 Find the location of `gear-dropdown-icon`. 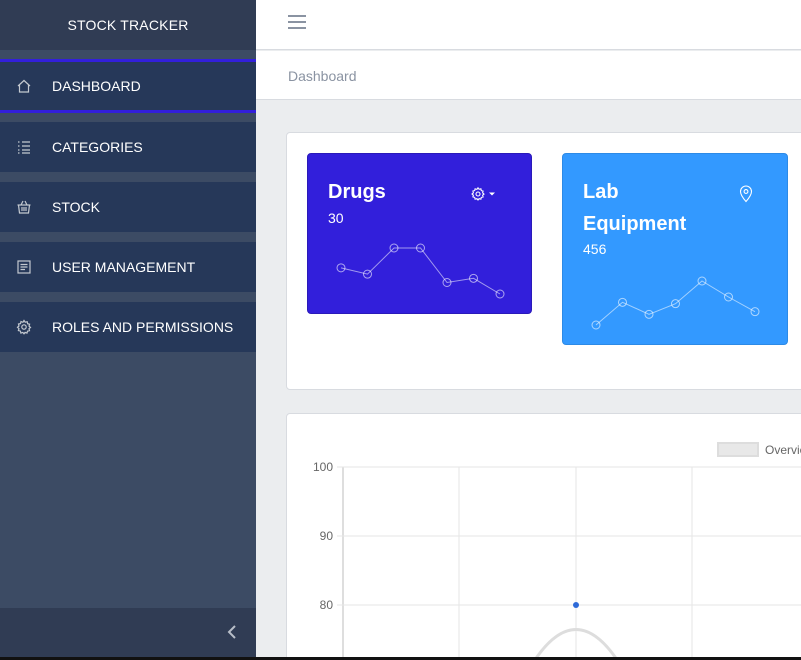

gear-dropdown-icon is located at coordinates (485, 196).